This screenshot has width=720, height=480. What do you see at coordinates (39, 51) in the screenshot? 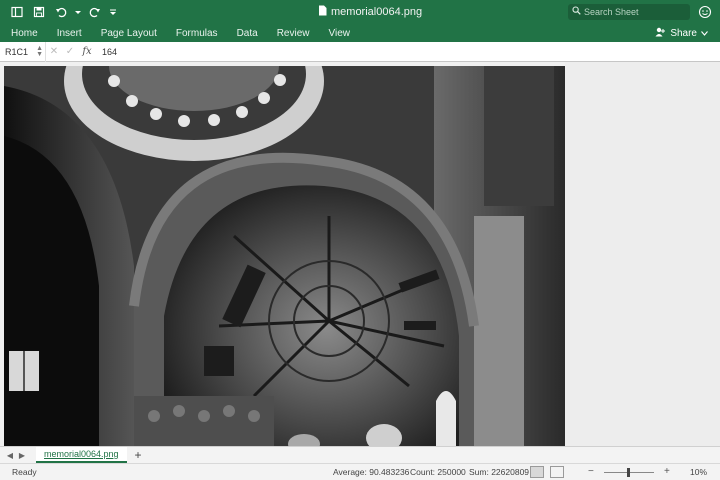
I see `name-box-stepper-icon: ▲ ▼` at bounding box center [39, 51].